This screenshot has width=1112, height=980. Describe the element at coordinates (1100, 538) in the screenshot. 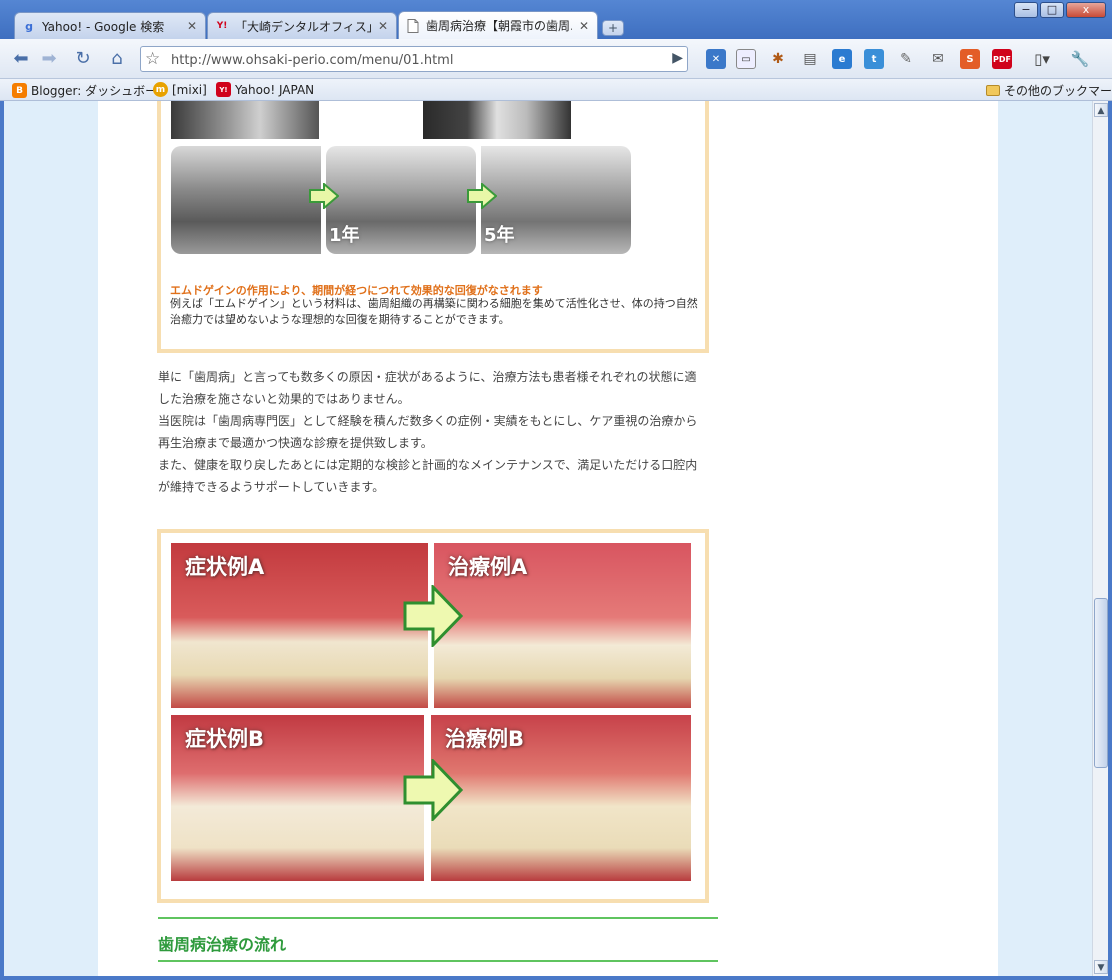

I see `vertical-scrollbar: ▲ ▼` at that location.